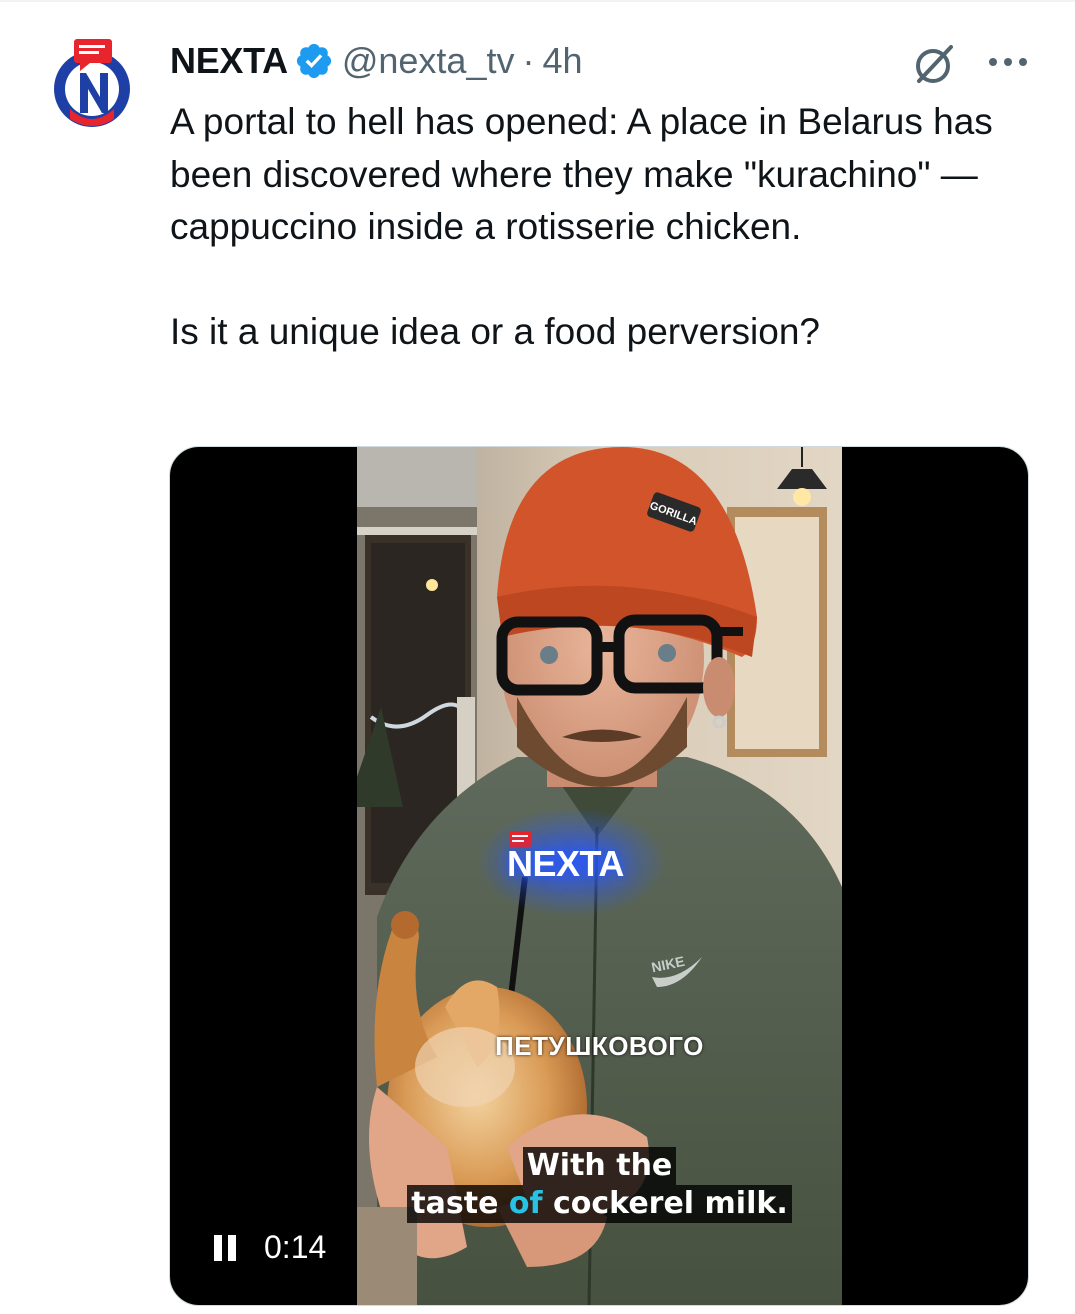  Describe the element at coordinates (562, 61) in the screenshot. I see `timestamp: 4h` at that location.